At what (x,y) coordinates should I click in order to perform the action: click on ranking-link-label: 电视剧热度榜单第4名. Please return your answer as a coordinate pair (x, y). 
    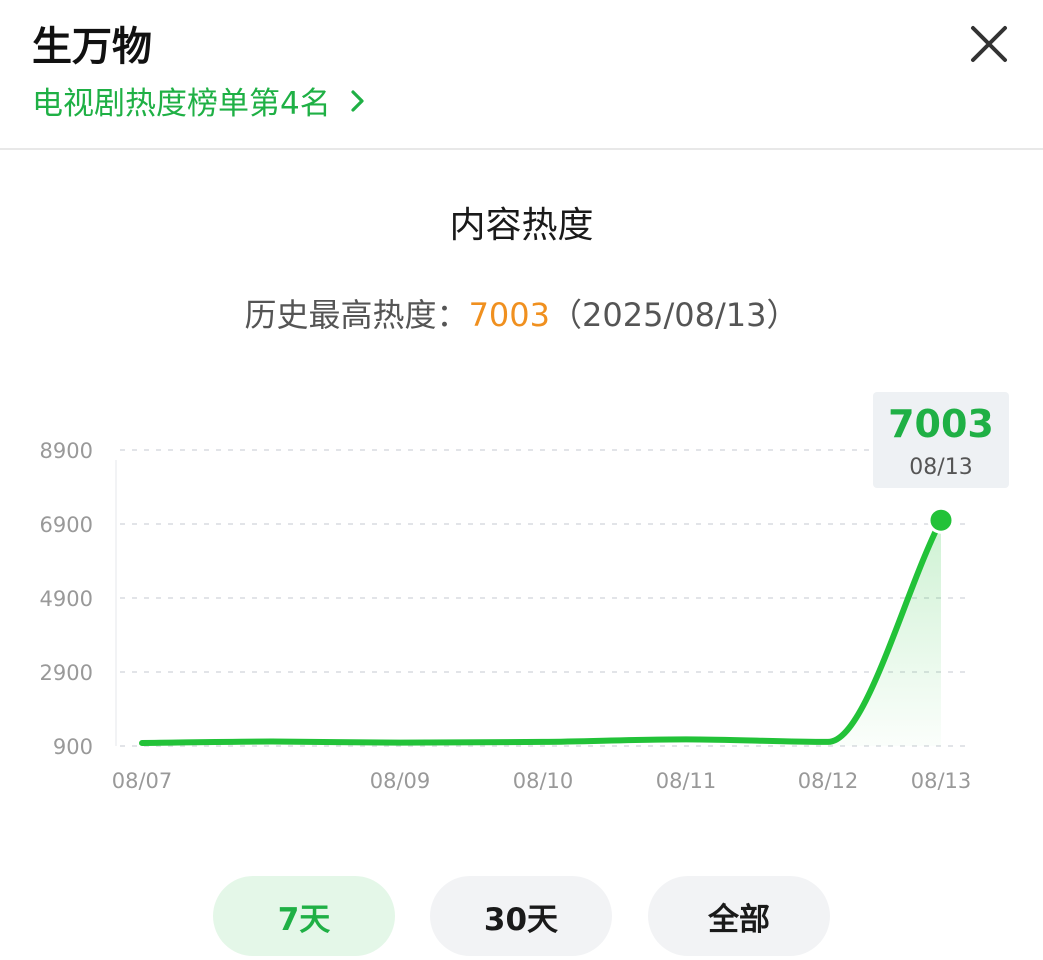
    Looking at the image, I should click on (181, 104).